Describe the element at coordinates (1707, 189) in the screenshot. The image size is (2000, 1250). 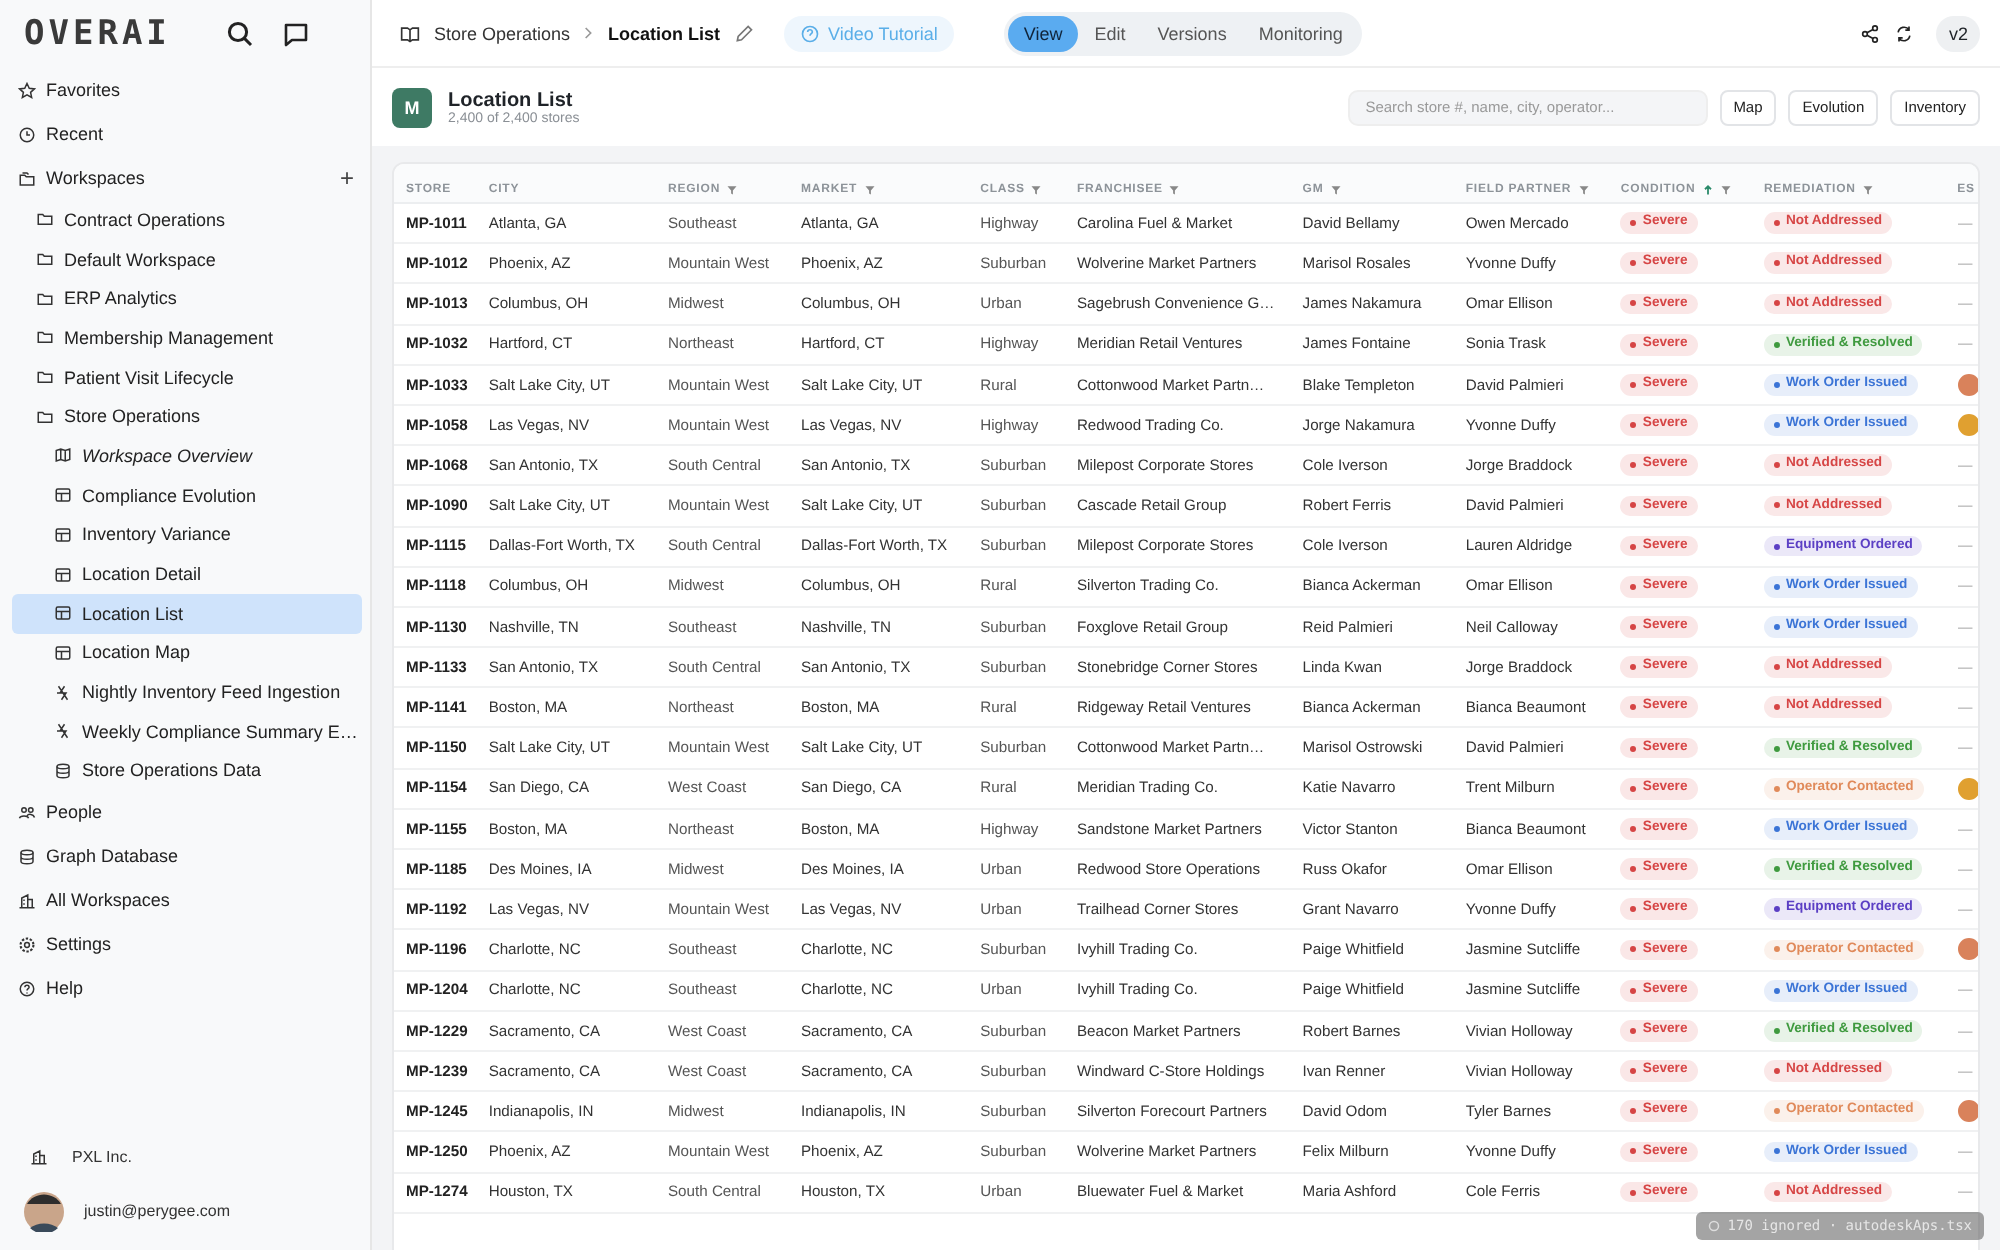
I see `sort-up-icon` at that location.